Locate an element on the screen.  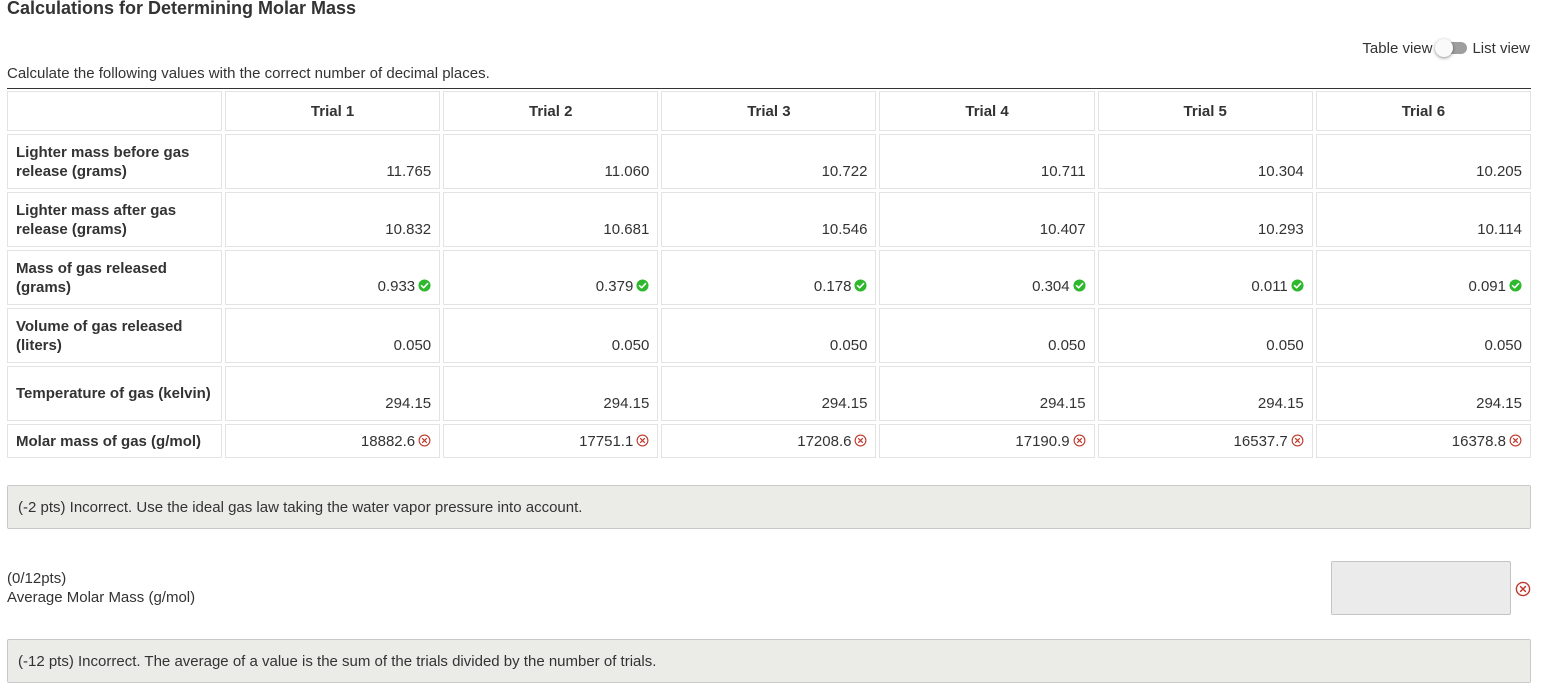
cell-value: 10.114 is located at coordinates (1499, 229).